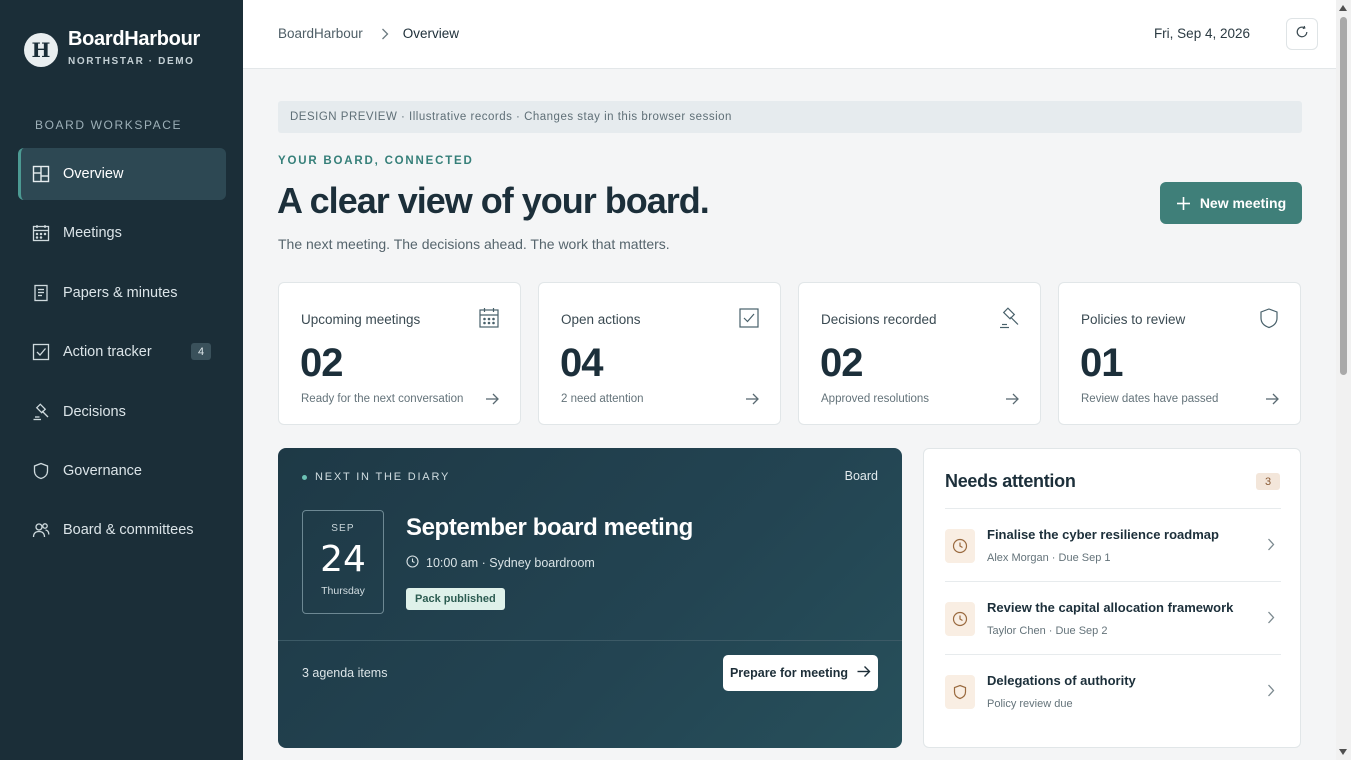 The image size is (1351, 760). I want to click on sidebar-item-overview: Overview, so click(122, 174).